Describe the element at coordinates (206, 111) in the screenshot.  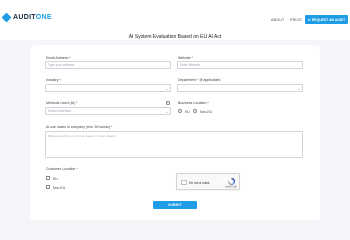
I see `business-location-non-eu-label: Non-EU` at that location.